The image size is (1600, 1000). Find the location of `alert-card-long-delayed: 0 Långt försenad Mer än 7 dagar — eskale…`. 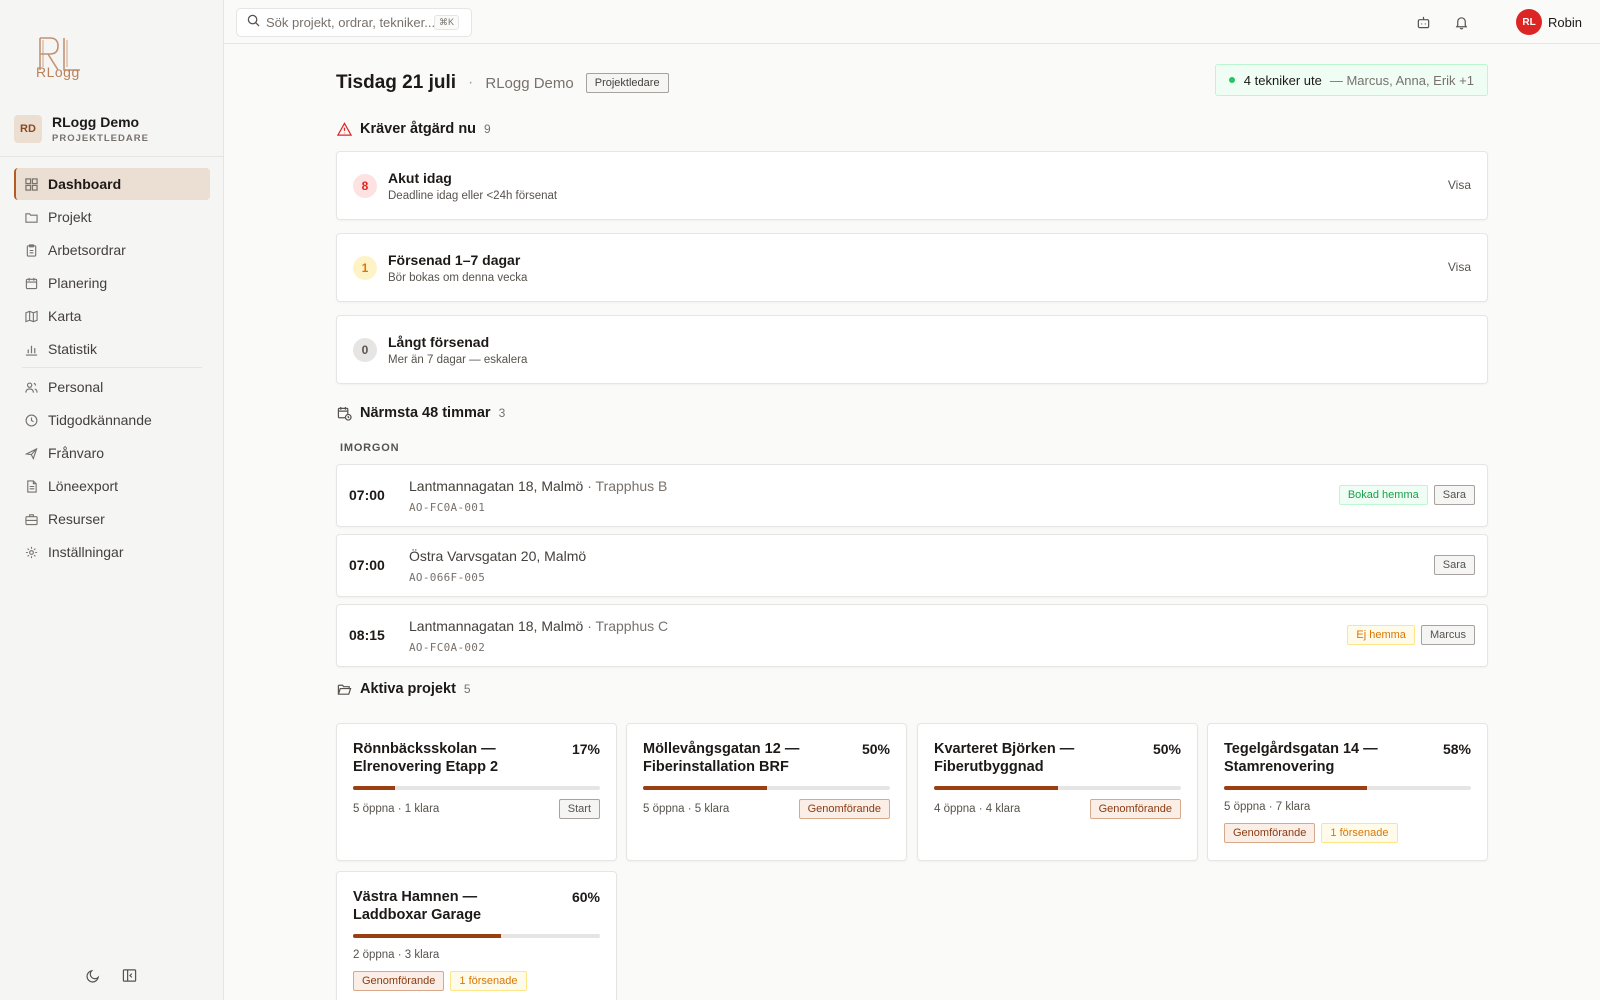

alert-card-long-delayed: 0 Långt försenad Mer än 7 dagar — eskale… is located at coordinates (912, 349).